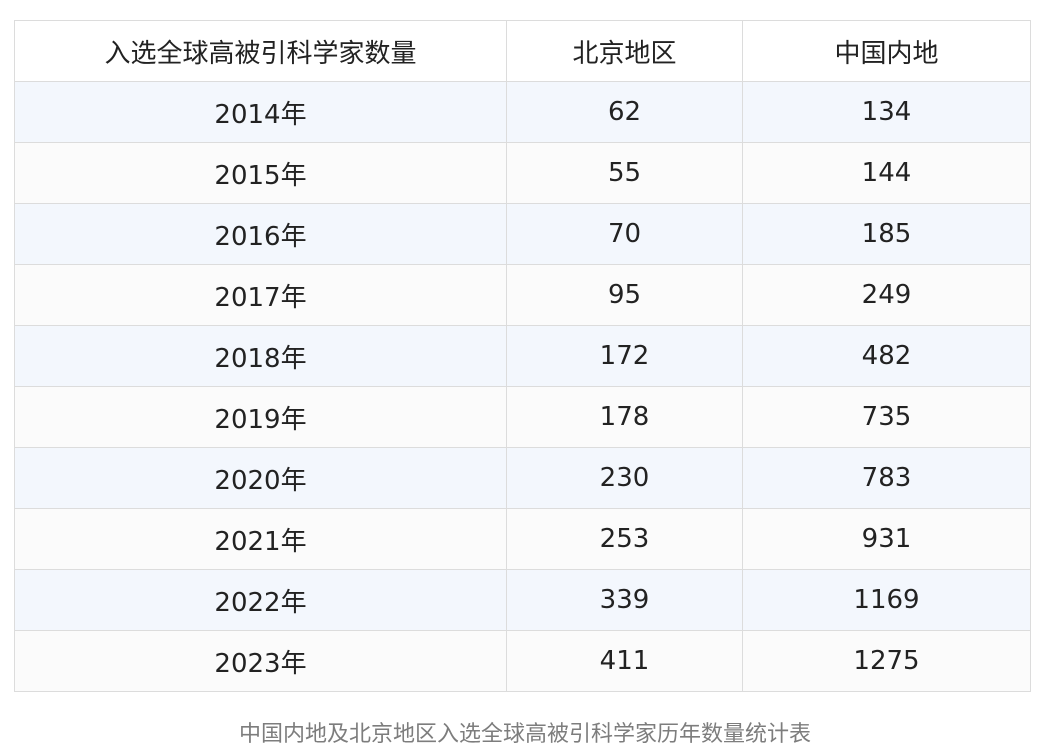  Describe the element at coordinates (260, 295) in the screenshot. I see `year-cell: 2017年` at that location.